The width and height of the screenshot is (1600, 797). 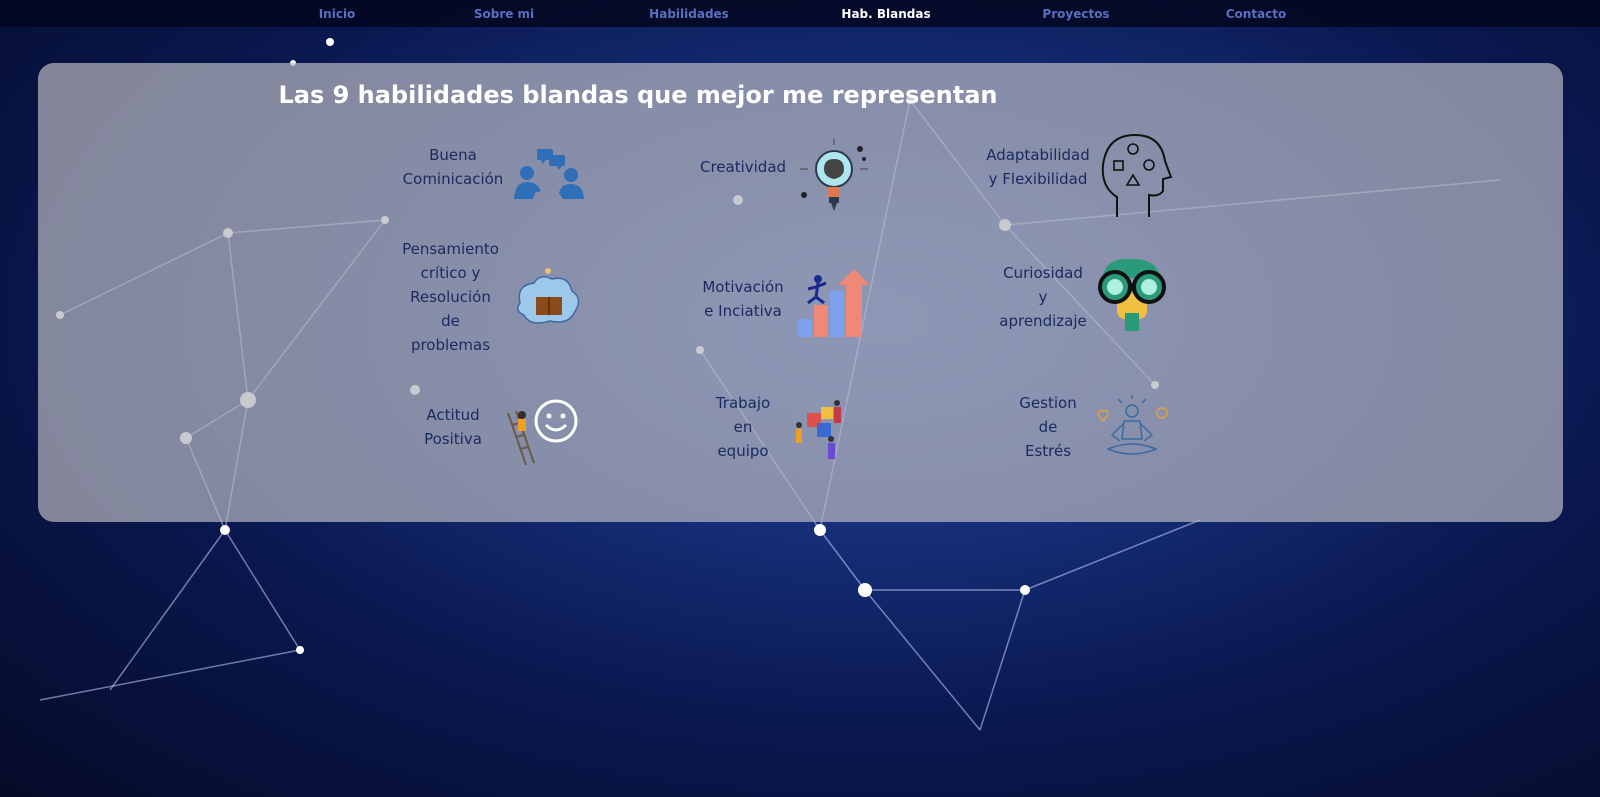 What do you see at coordinates (834, 175) in the screenshot?
I see `creativity-brain-bulb-icon` at bounding box center [834, 175].